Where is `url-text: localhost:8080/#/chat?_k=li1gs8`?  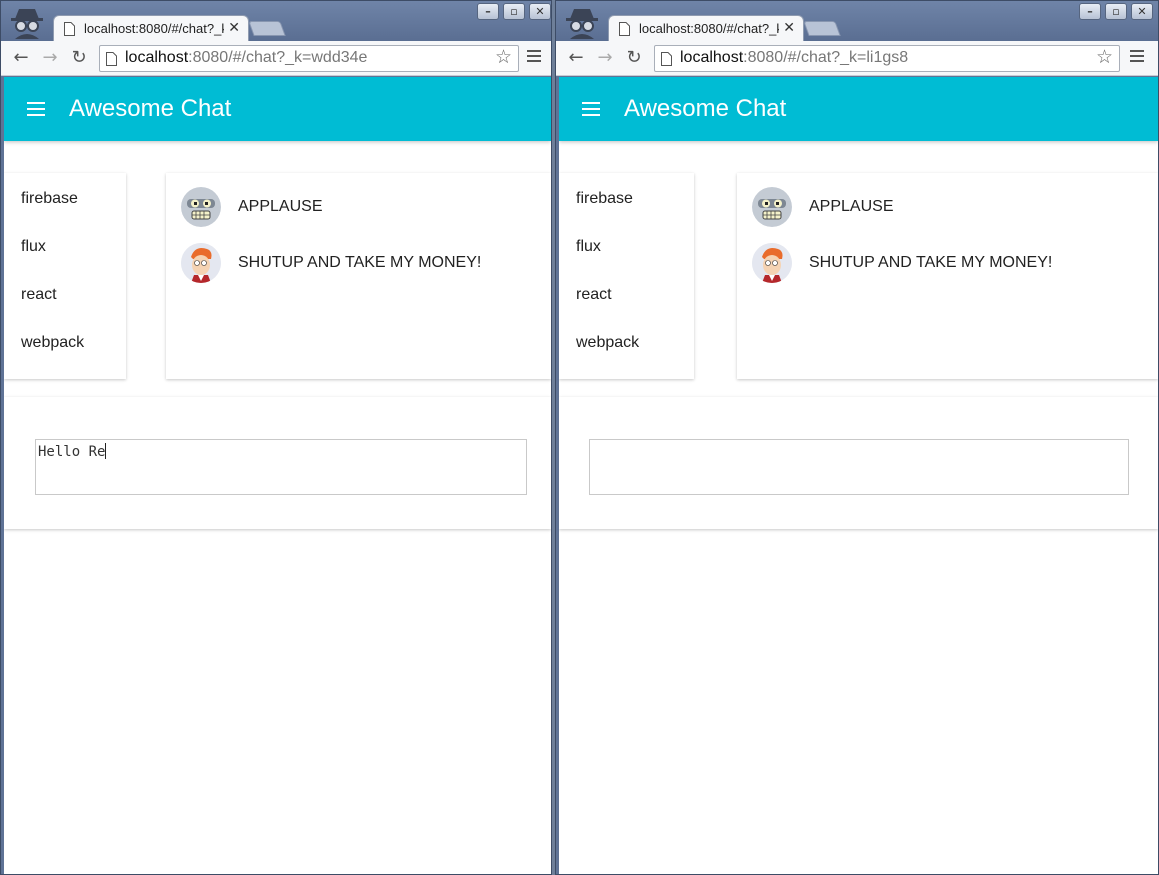
url-text: localhost:8080/#/chat?_k=li1gs8 is located at coordinates (794, 57).